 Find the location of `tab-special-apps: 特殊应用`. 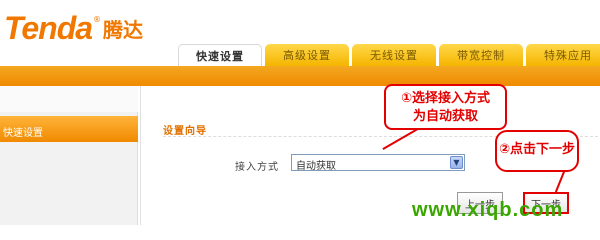

tab-special-apps: 特殊应用 is located at coordinates (563, 55).